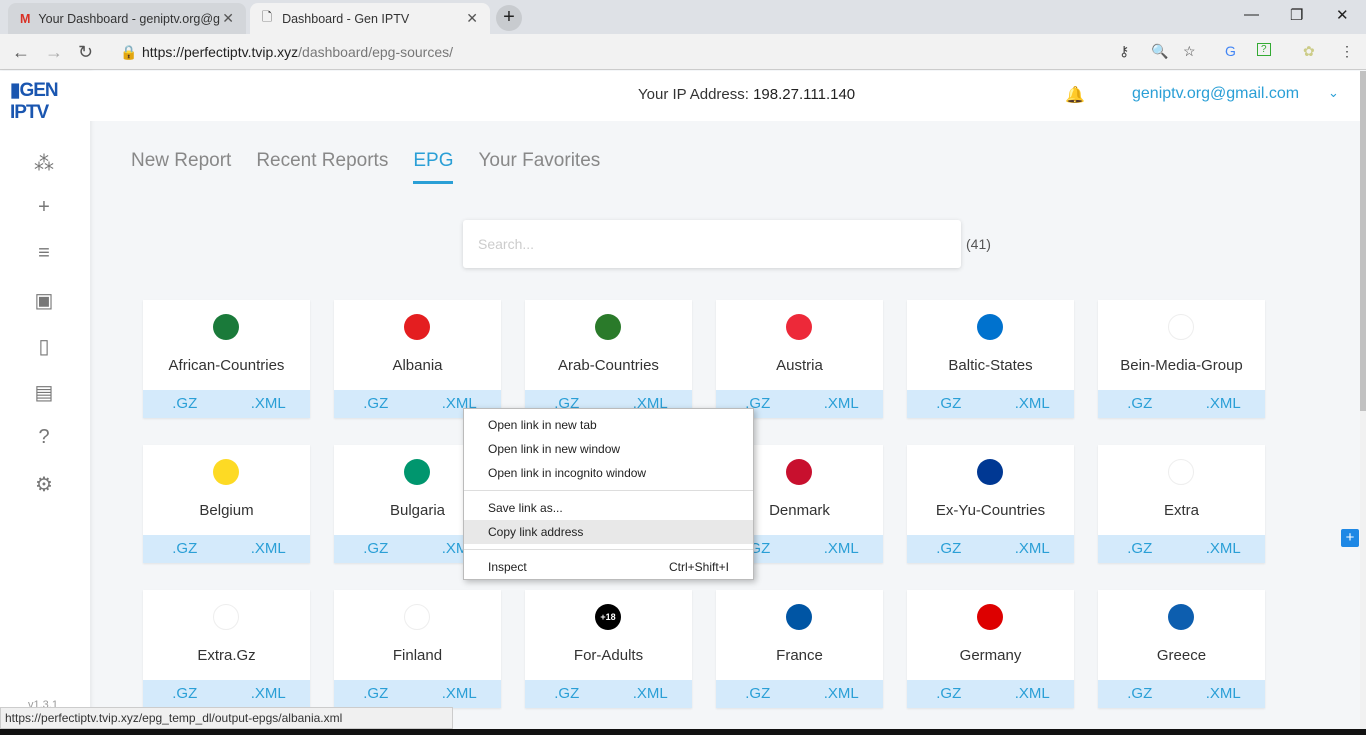 The width and height of the screenshot is (1366, 735). I want to click on epg-card: France .GZ .XML, so click(799, 649).